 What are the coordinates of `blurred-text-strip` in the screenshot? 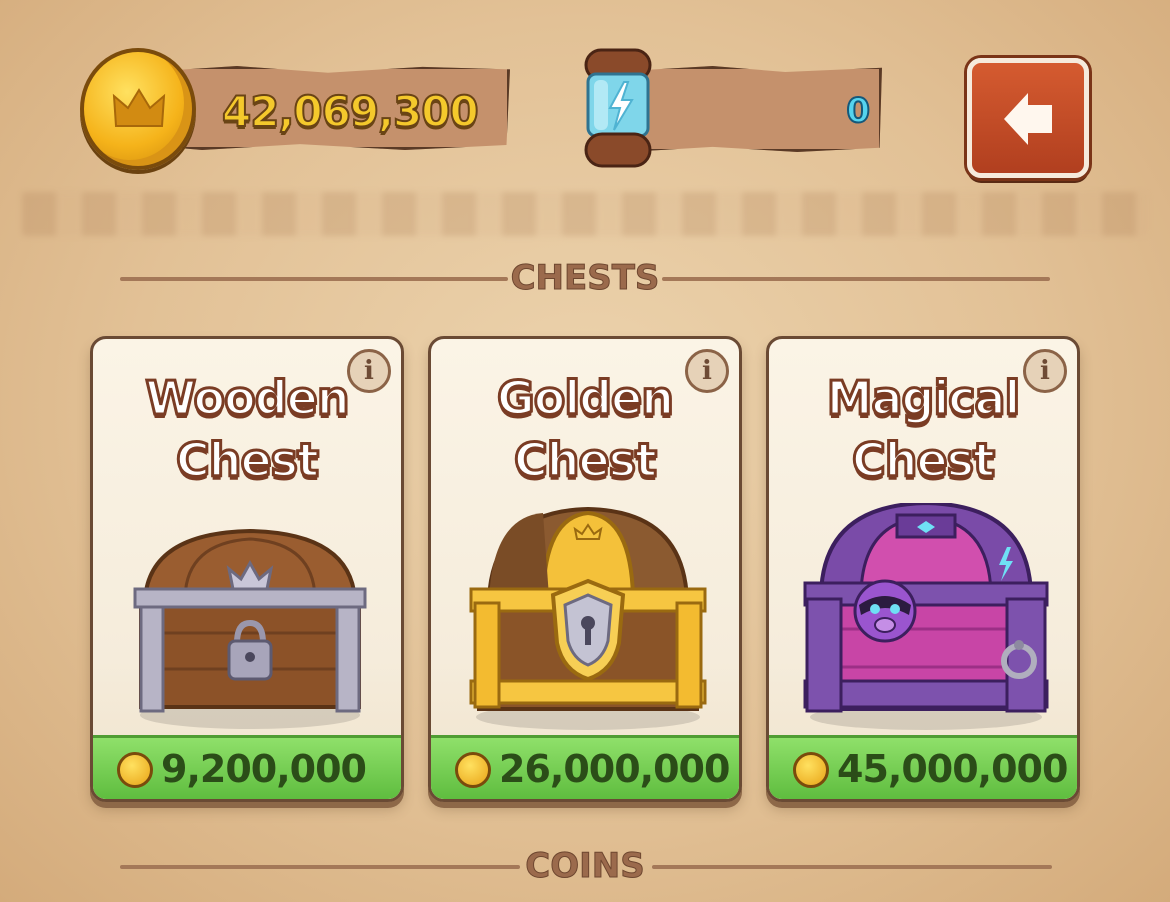 It's located at (585, 214).